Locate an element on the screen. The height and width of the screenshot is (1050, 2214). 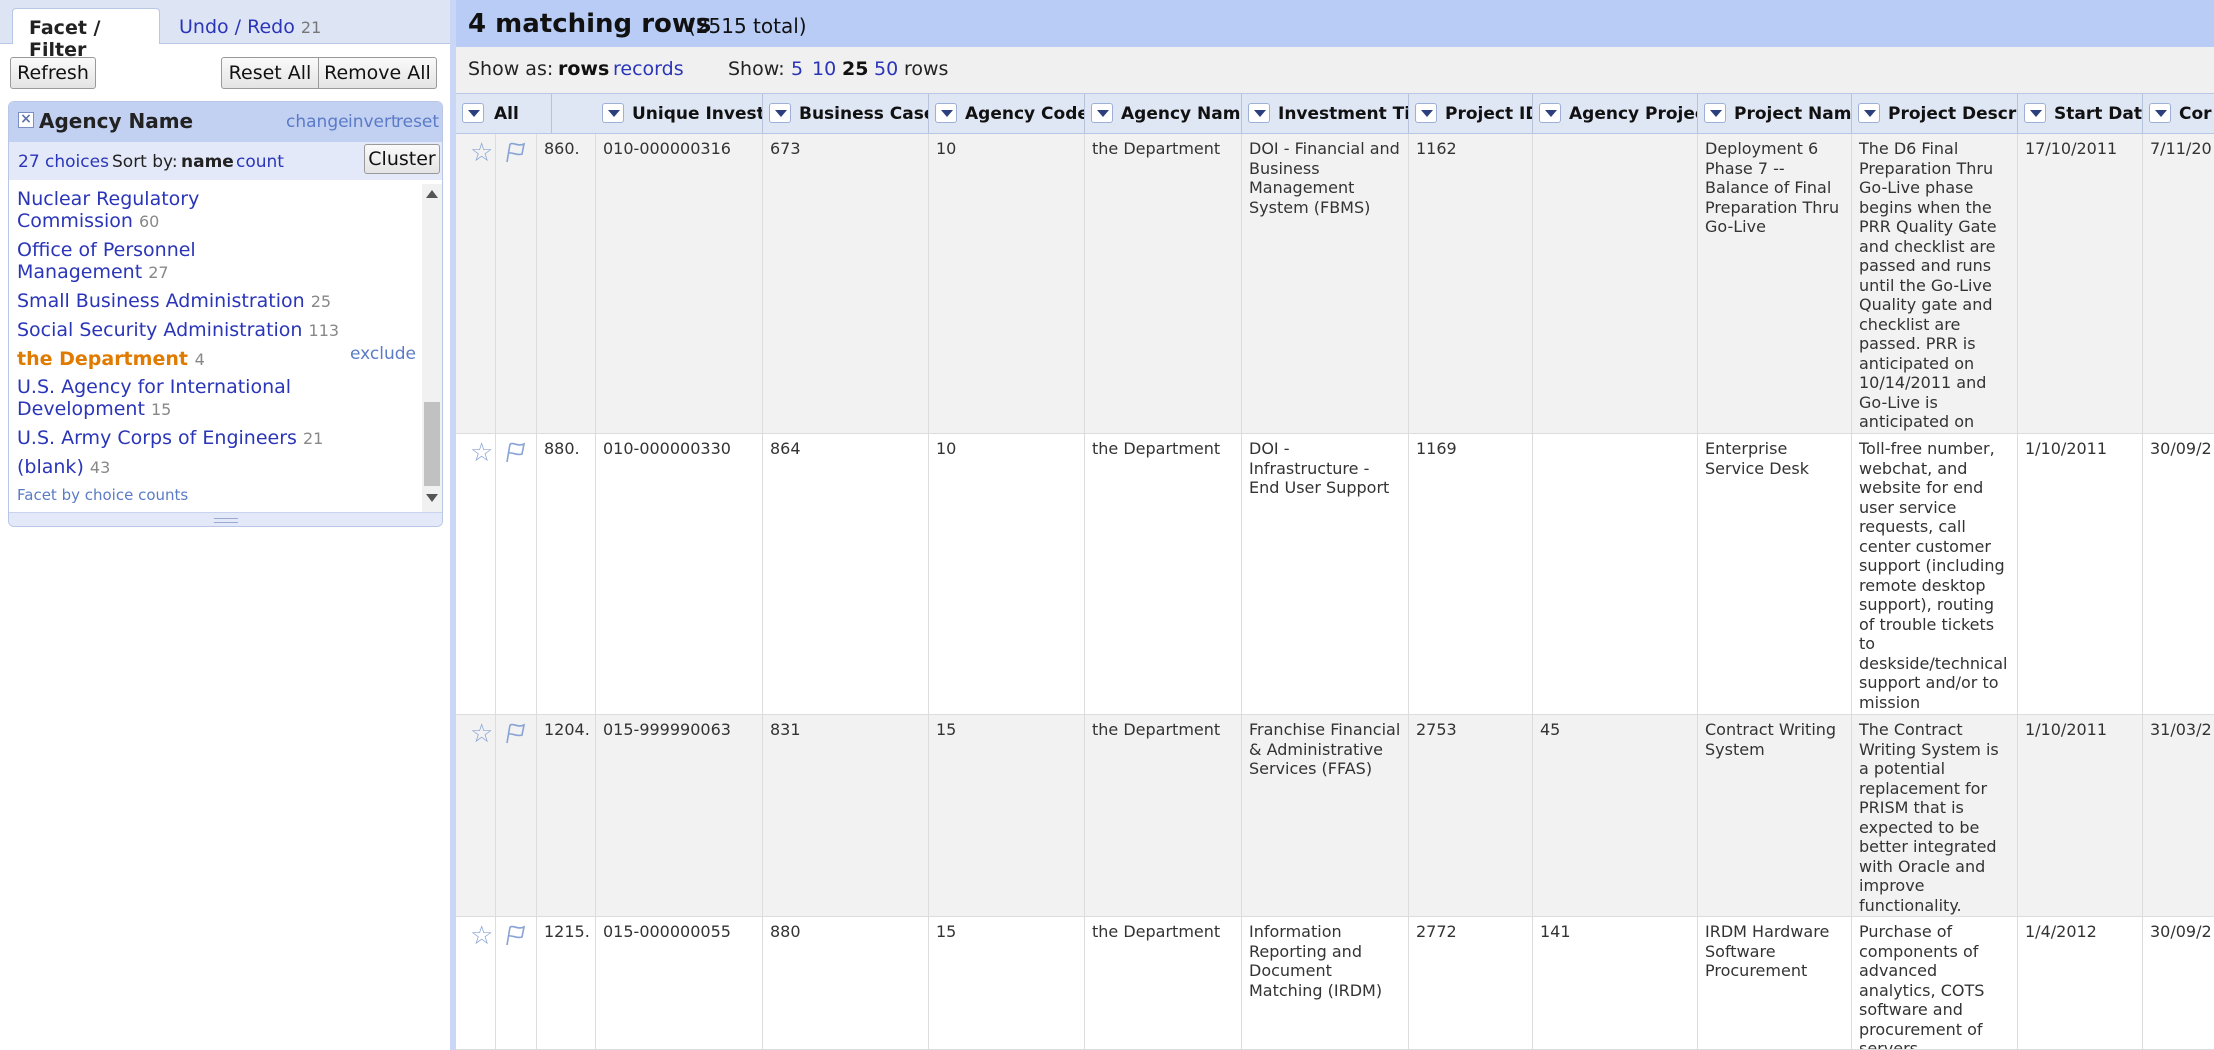
matching-rows-count: 4 matching rows is located at coordinates (590, 24).